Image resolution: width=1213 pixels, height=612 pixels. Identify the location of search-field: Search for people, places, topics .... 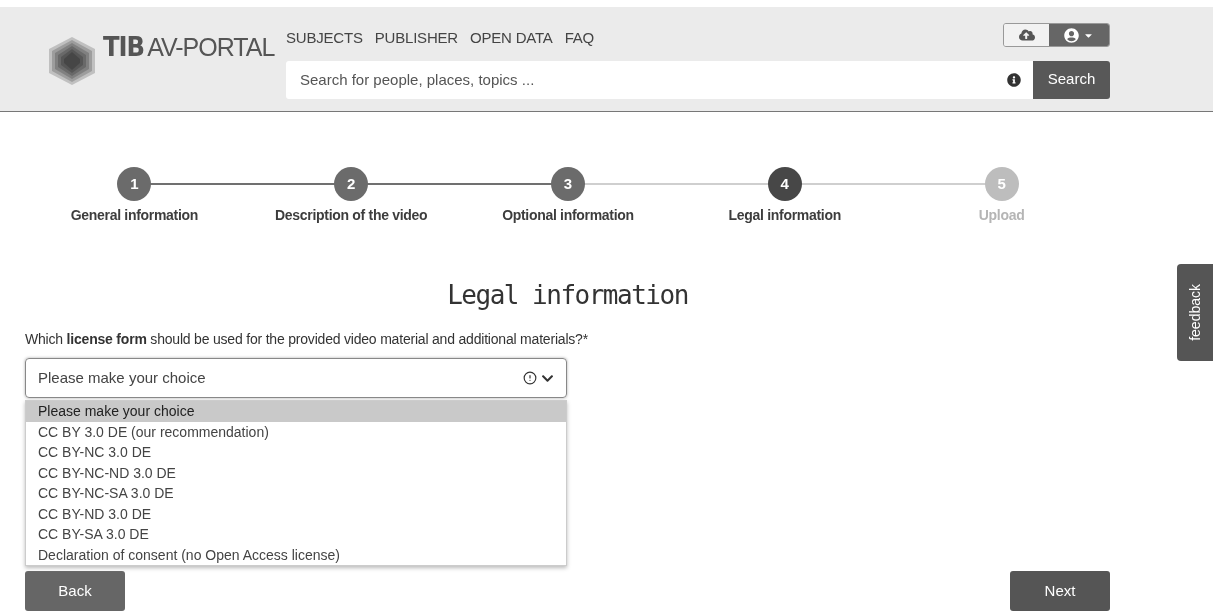
(659, 79).